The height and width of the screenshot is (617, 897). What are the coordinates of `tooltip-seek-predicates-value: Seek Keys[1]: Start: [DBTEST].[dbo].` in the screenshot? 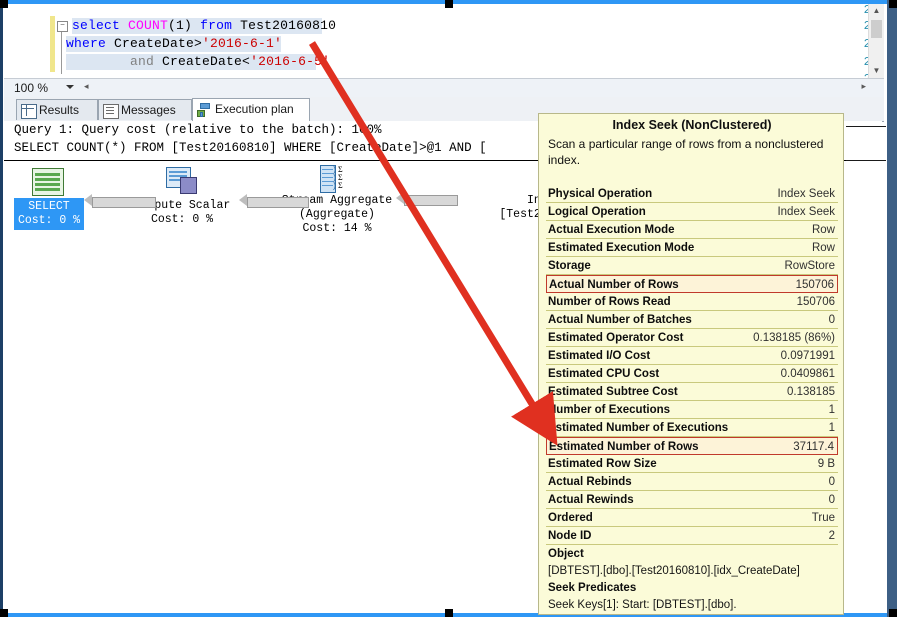 It's located at (642, 605).